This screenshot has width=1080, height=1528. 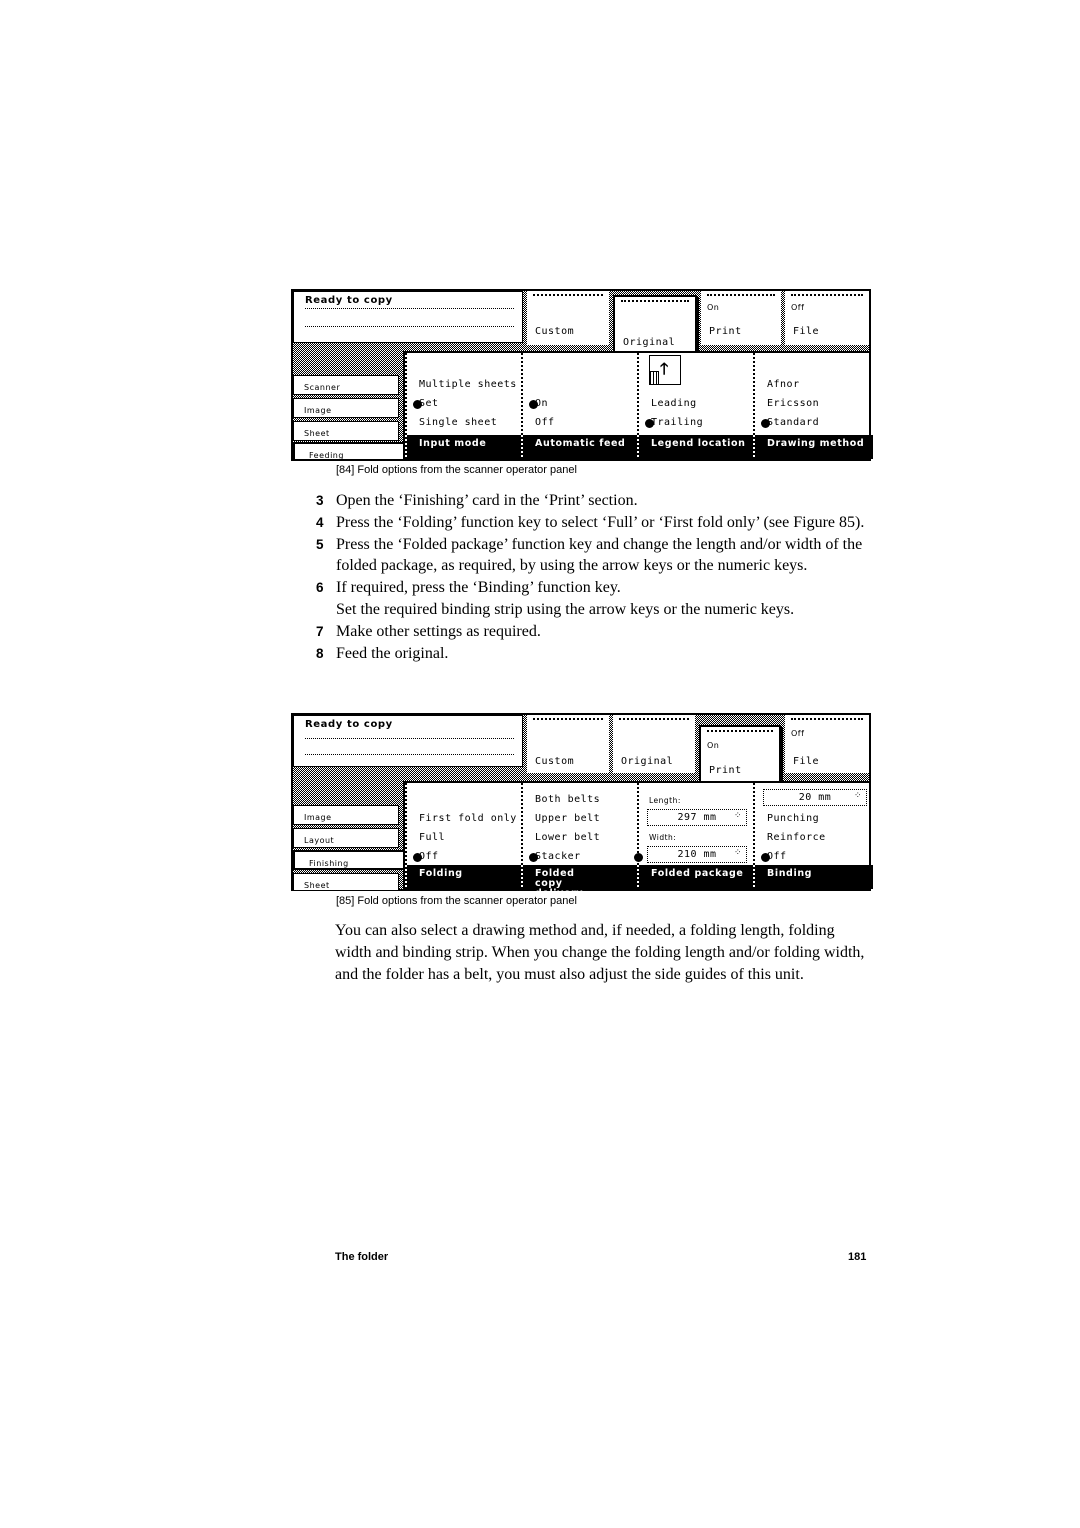 What do you see at coordinates (458, 422) in the screenshot?
I see `option-single-sheet: Single sheet` at bounding box center [458, 422].